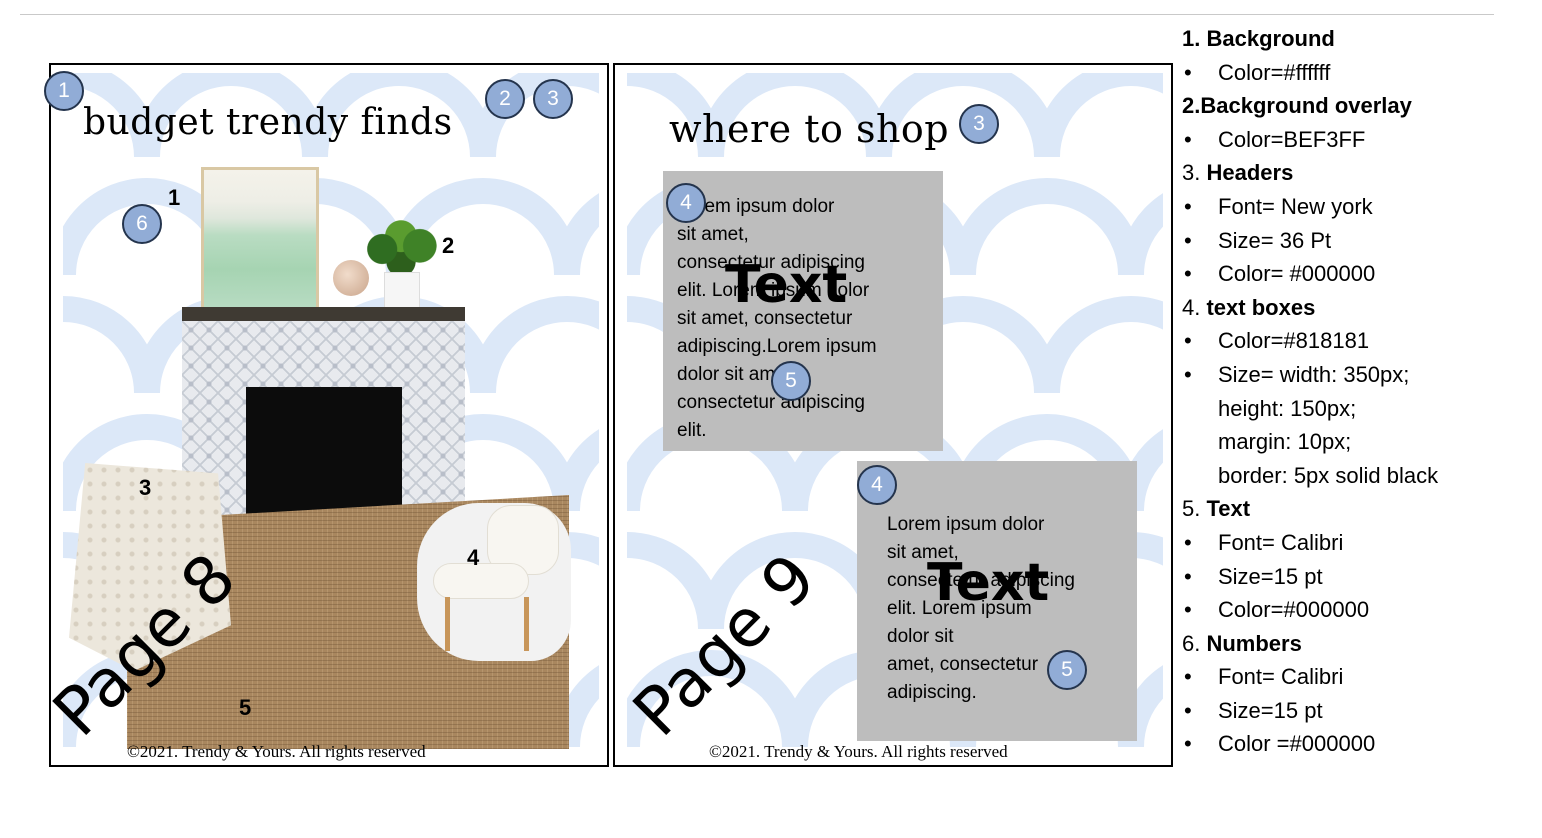 The width and height of the screenshot is (1542, 838). What do you see at coordinates (1347, 140) in the screenshot?
I see `legend-item: Color=BEF3FF` at bounding box center [1347, 140].